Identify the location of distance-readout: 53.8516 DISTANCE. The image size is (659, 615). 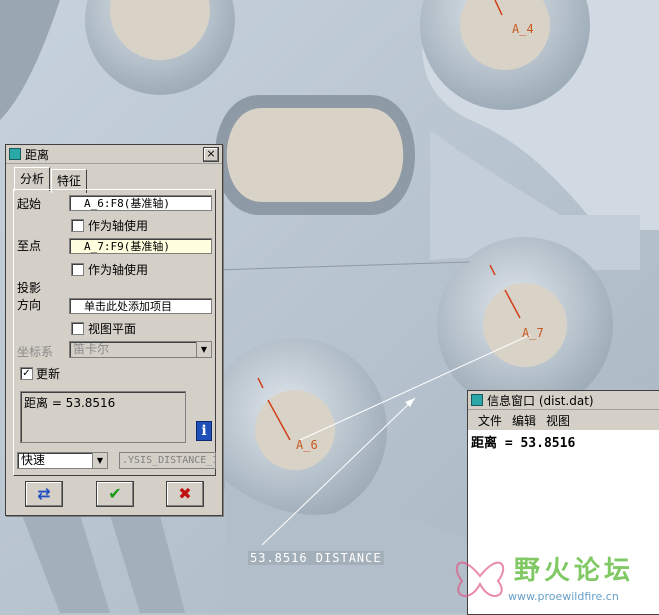
(316, 558).